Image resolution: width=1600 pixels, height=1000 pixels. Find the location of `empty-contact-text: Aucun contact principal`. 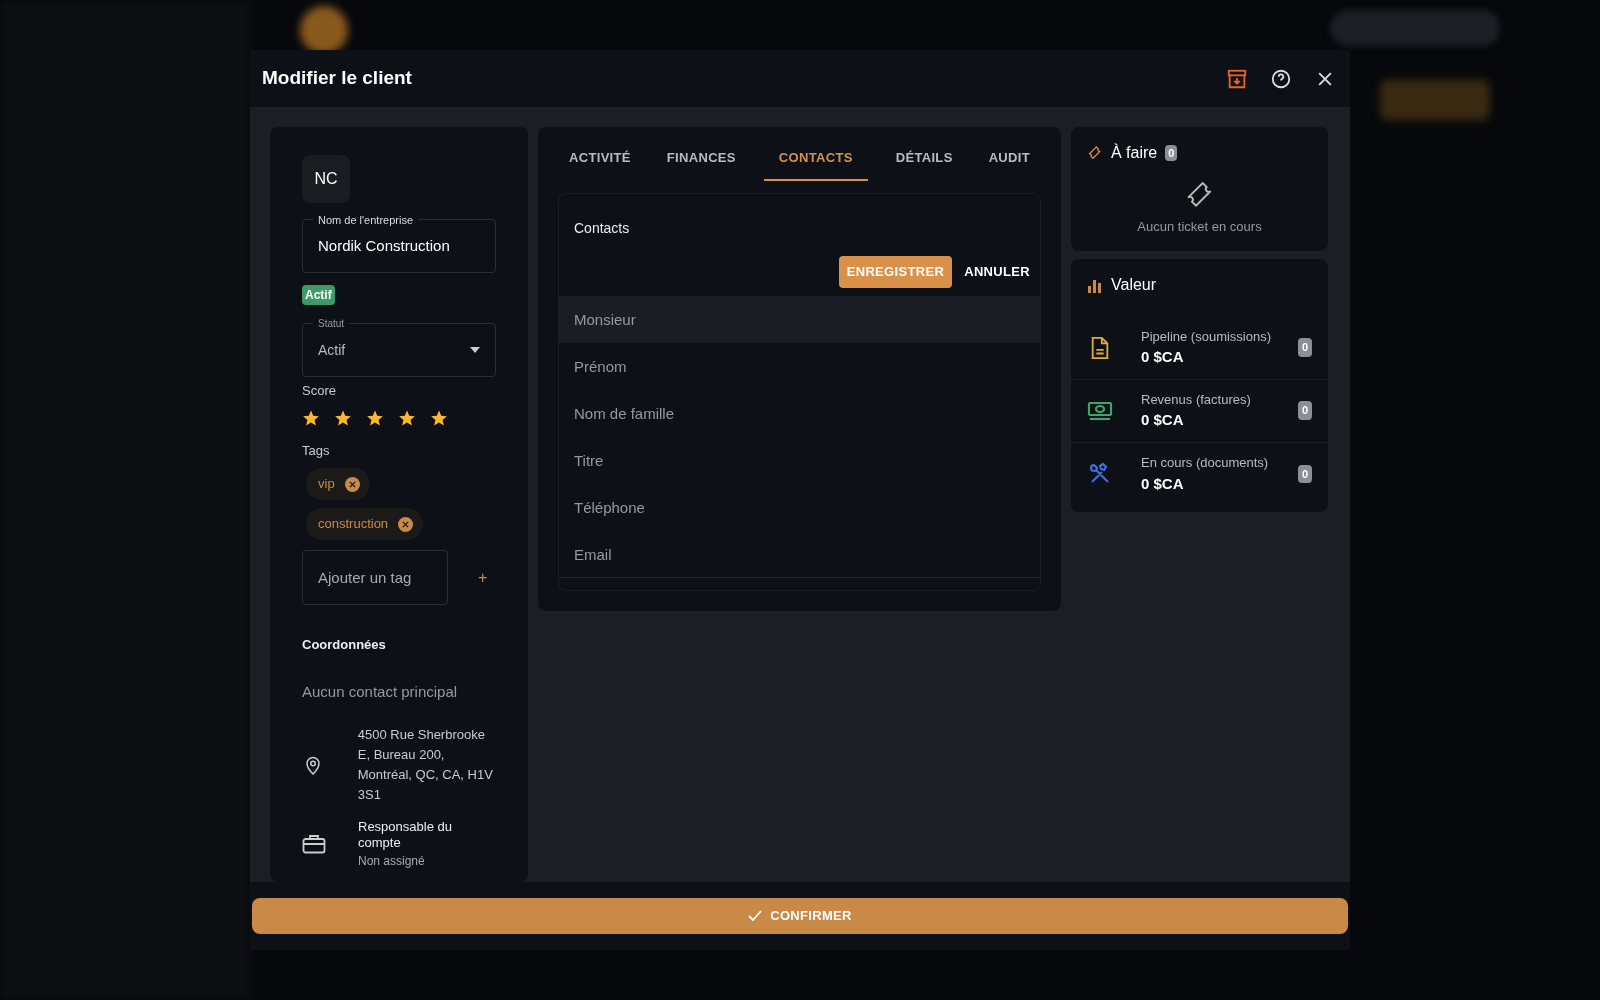

empty-contact-text: Aucun contact principal is located at coordinates (380, 691).